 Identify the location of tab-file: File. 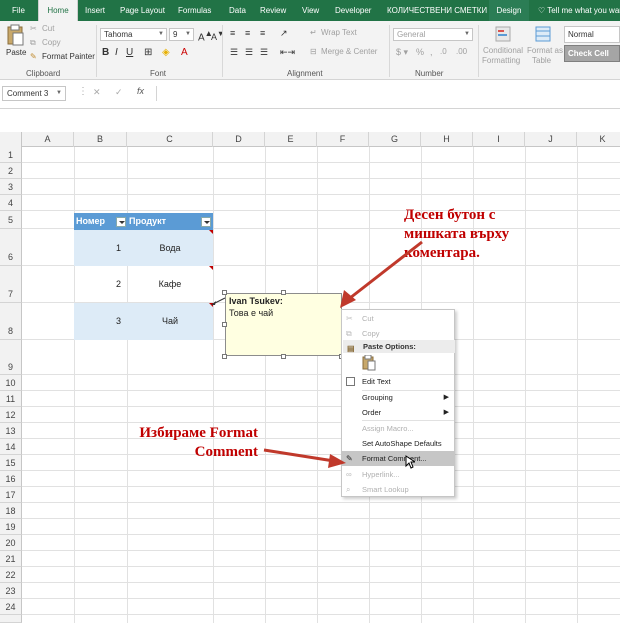
(18, 10).